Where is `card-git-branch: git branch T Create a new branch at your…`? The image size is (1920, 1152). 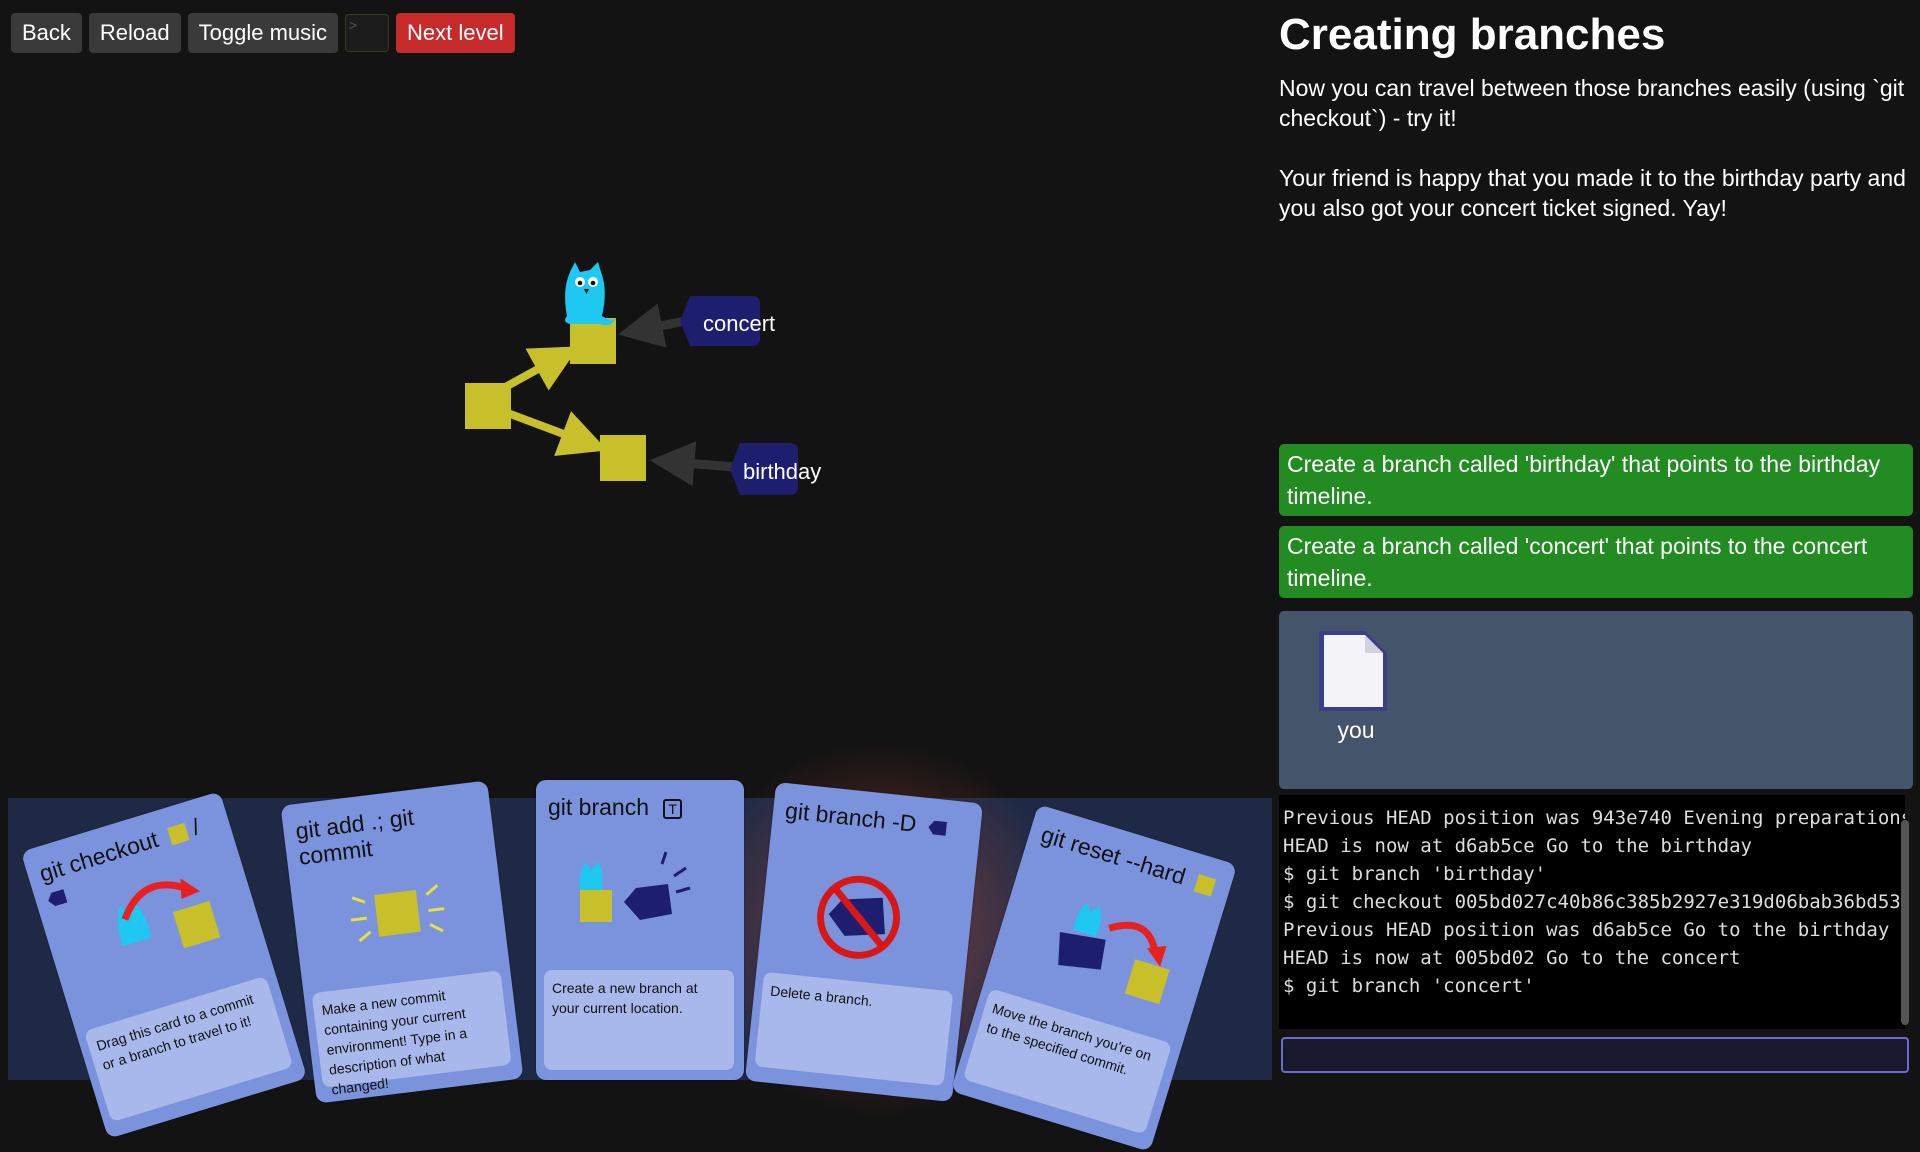 card-git-branch: git branch T Create a new branch at your… is located at coordinates (640, 930).